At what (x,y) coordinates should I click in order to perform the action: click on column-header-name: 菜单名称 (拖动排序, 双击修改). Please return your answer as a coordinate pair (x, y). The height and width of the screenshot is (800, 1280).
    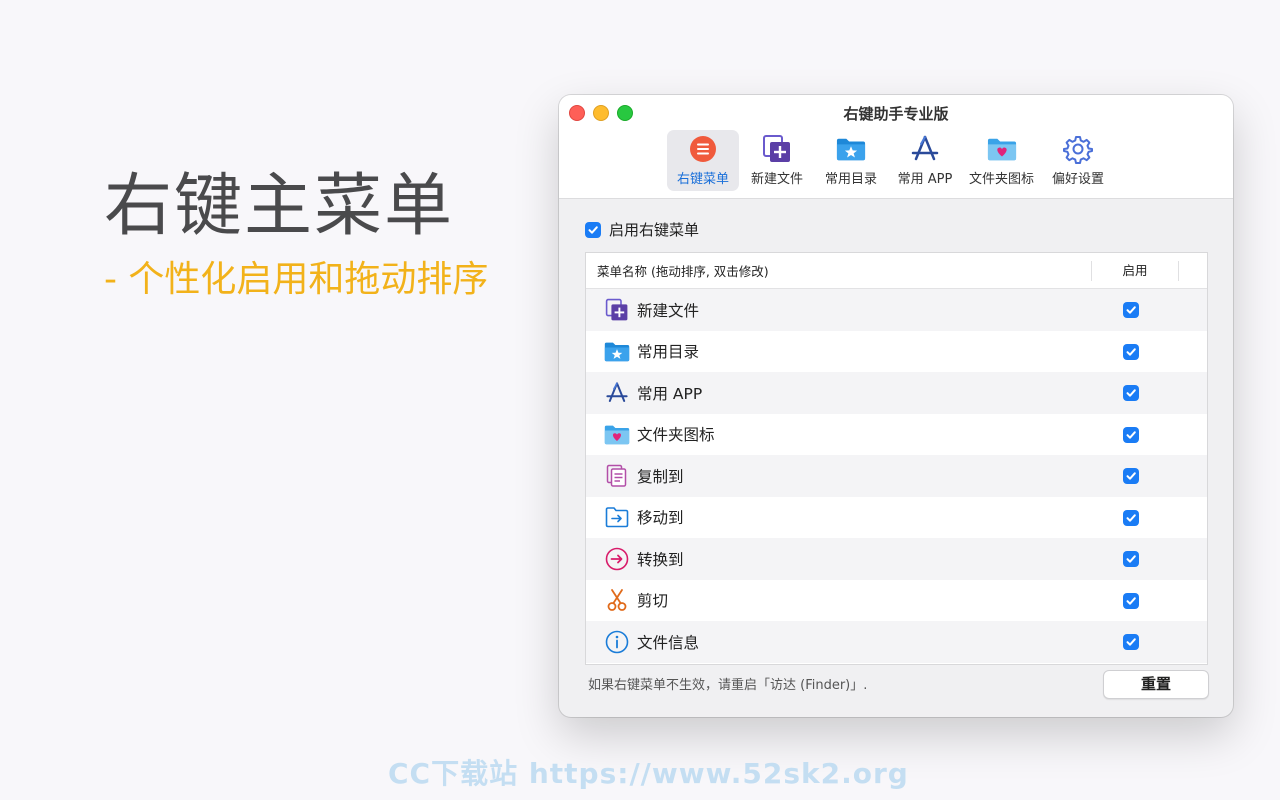
    Looking at the image, I should click on (838, 270).